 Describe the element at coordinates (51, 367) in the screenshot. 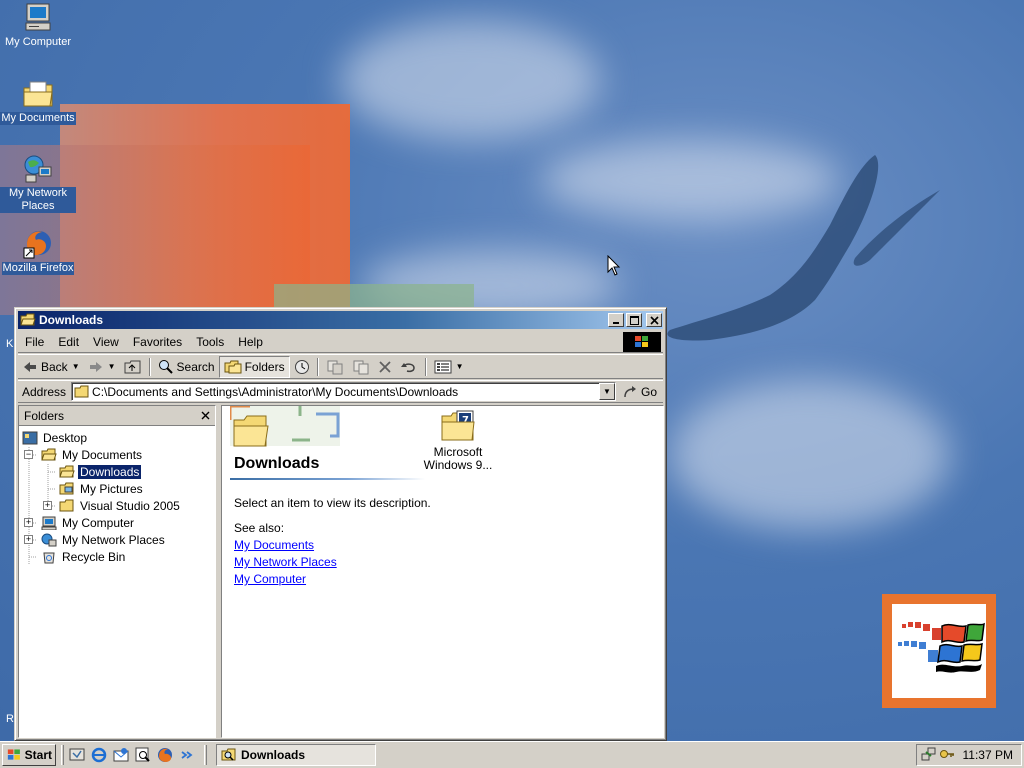

I see `back-button: Back ▼` at that location.